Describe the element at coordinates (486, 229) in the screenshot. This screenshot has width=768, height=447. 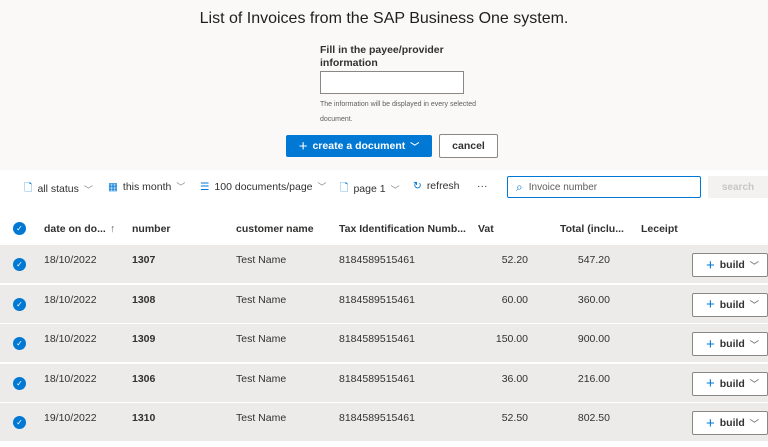
I see `col-vat: Vat` at that location.